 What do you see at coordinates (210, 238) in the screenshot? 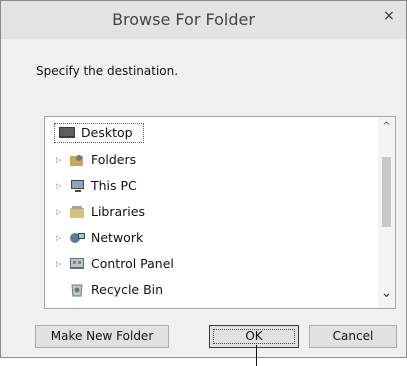
I see `tree-item-network: ▷ Network` at bounding box center [210, 238].